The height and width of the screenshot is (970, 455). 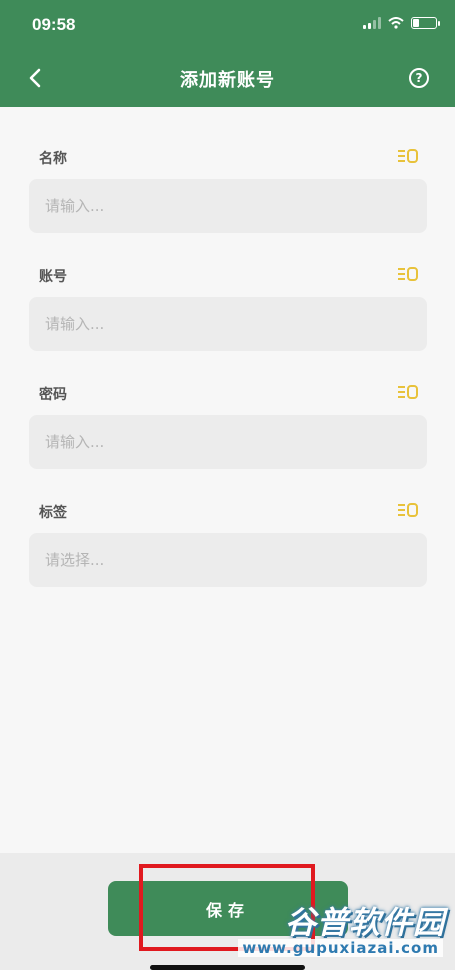 I want to click on tags-select, so click(x=228, y=560).